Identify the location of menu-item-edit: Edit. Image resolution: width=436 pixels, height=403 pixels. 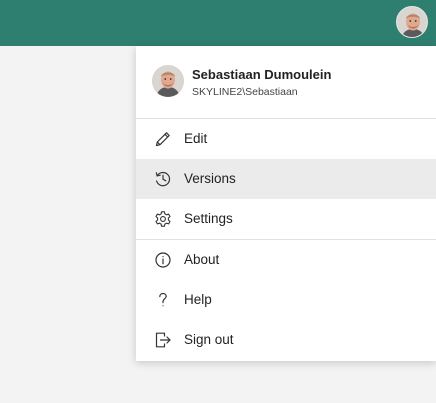
(286, 139).